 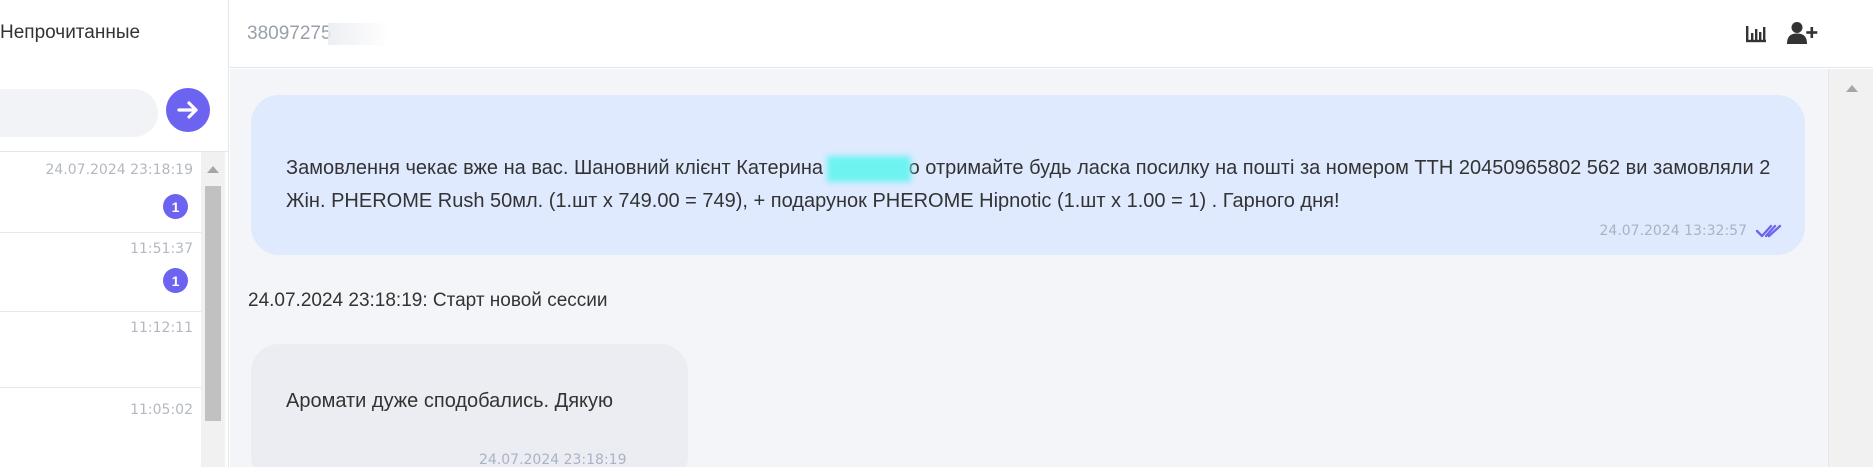 I want to click on arrow-right-icon, so click(x=187, y=110).